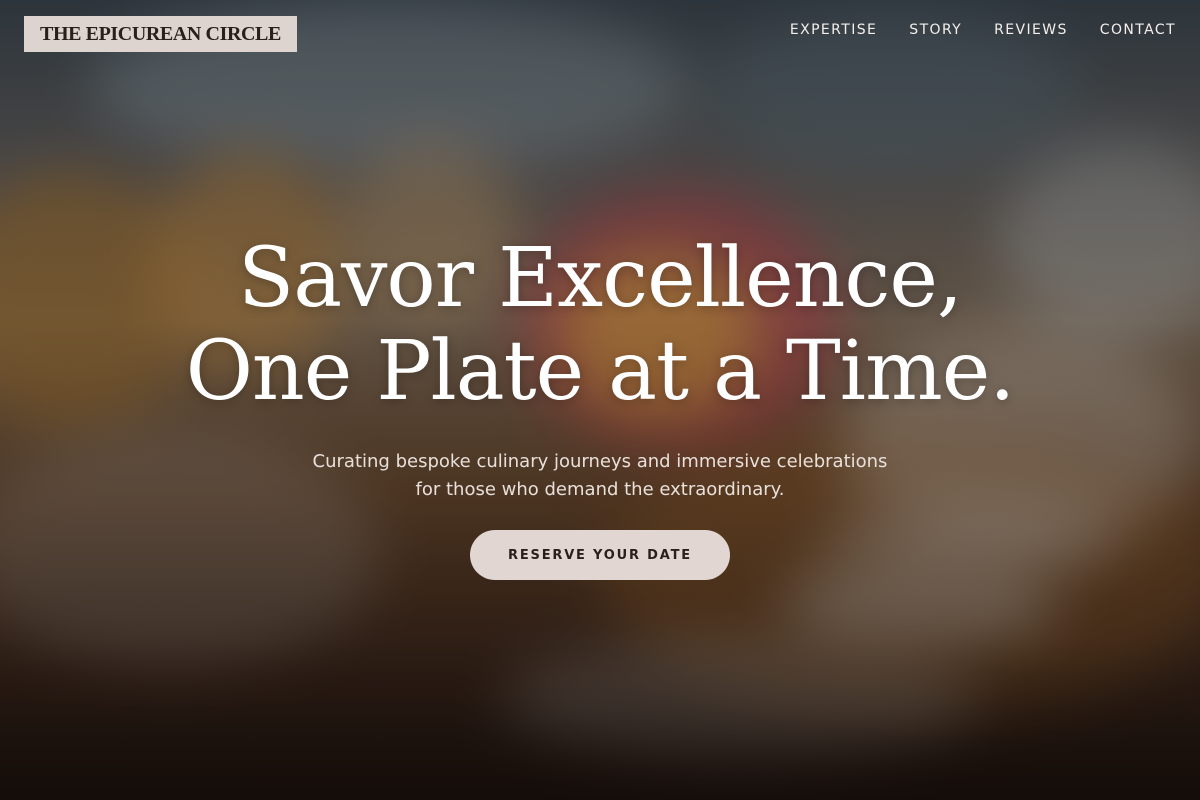 The width and height of the screenshot is (1200, 800). I want to click on nav-link-contact: CONTACT, so click(1138, 30).